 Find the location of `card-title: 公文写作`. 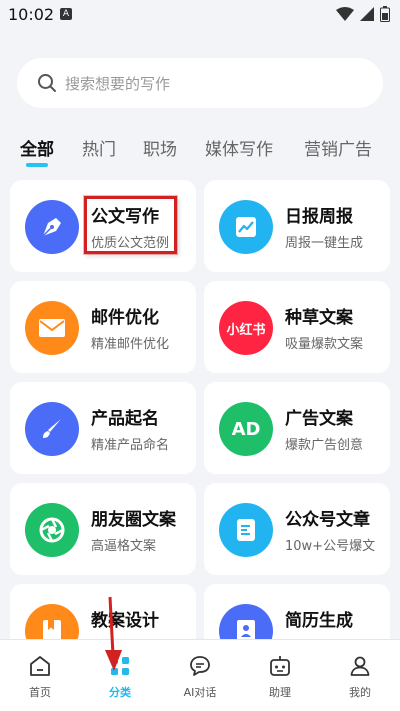

card-title: 公文写作 is located at coordinates (125, 217).